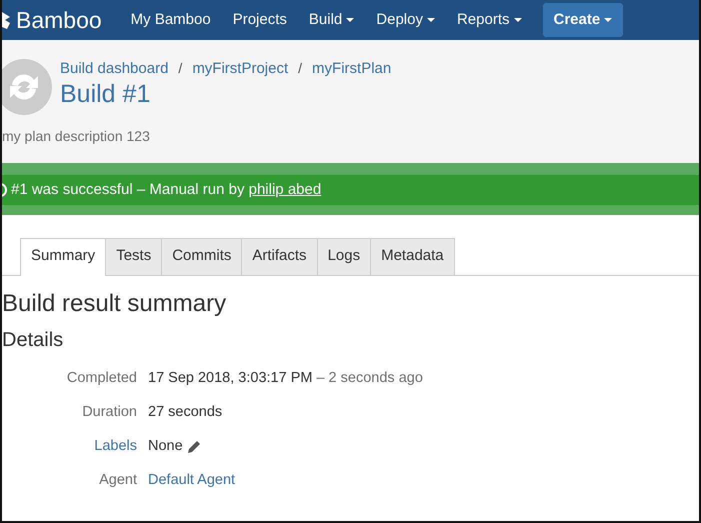 The image size is (701, 523). I want to click on nav-menu-item: Deploy, so click(405, 20).